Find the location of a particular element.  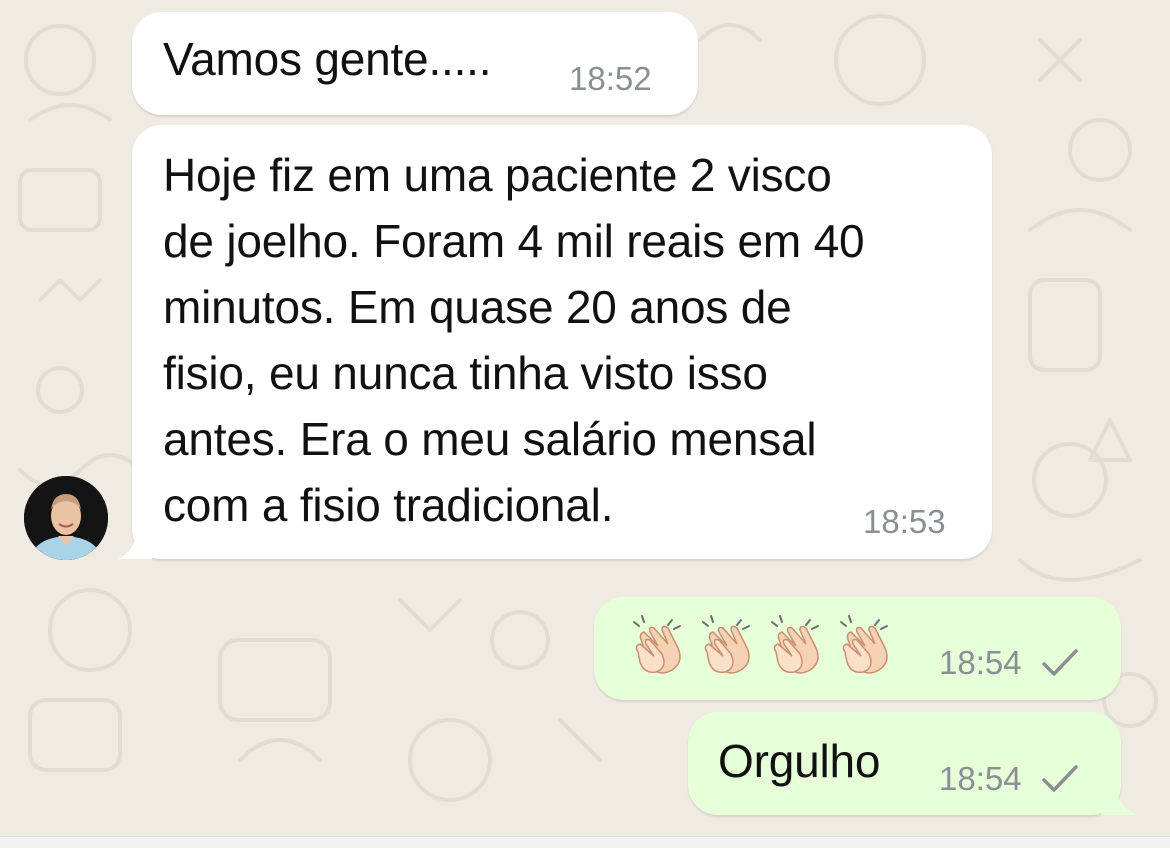

outgoing-message-bubble: Orgulho 18:54 is located at coordinates (904, 763).